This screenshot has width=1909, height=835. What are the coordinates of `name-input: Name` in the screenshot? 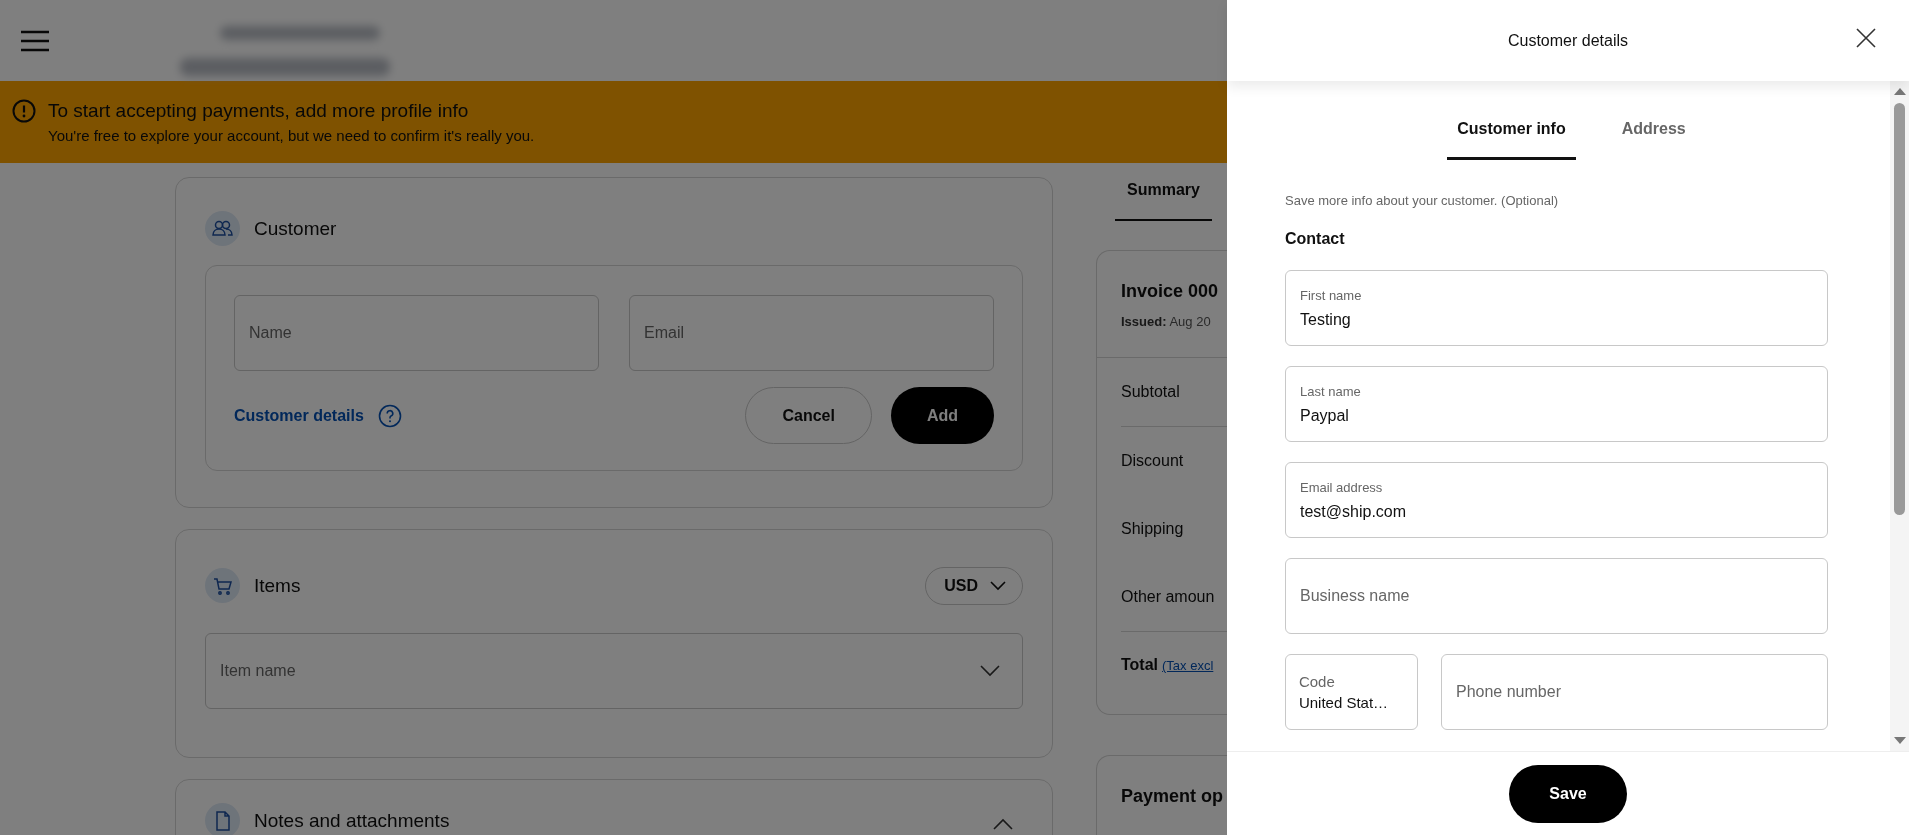 It's located at (416, 333).